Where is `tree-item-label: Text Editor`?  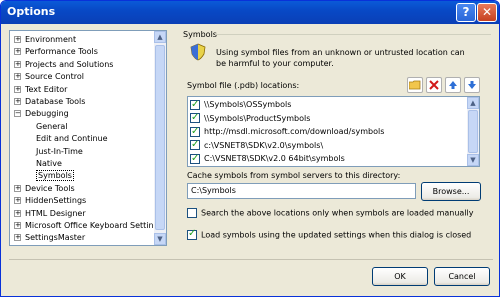
tree-item-label: Text Editor is located at coordinates (46, 89).